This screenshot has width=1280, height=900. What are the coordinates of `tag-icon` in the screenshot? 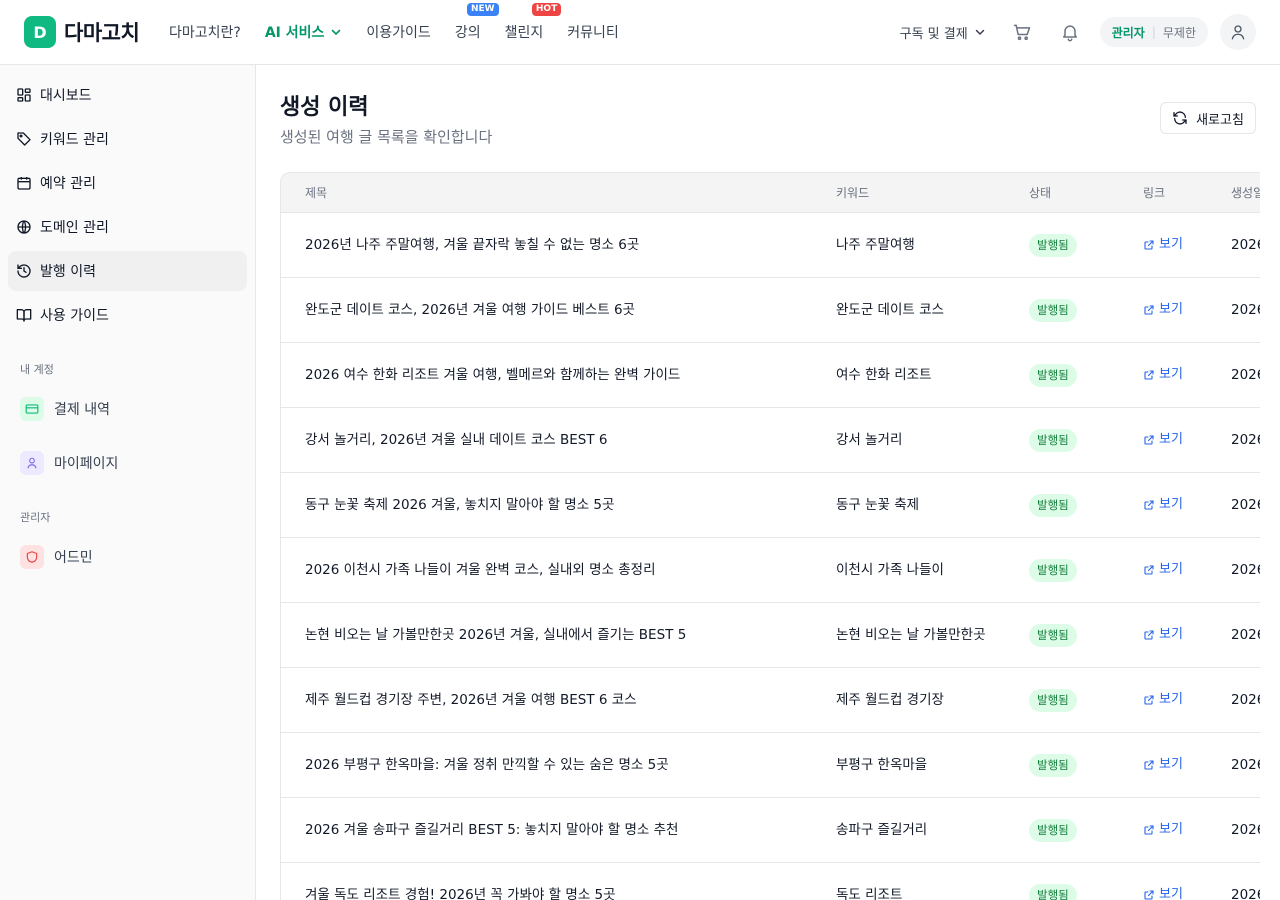 It's located at (24, 139).